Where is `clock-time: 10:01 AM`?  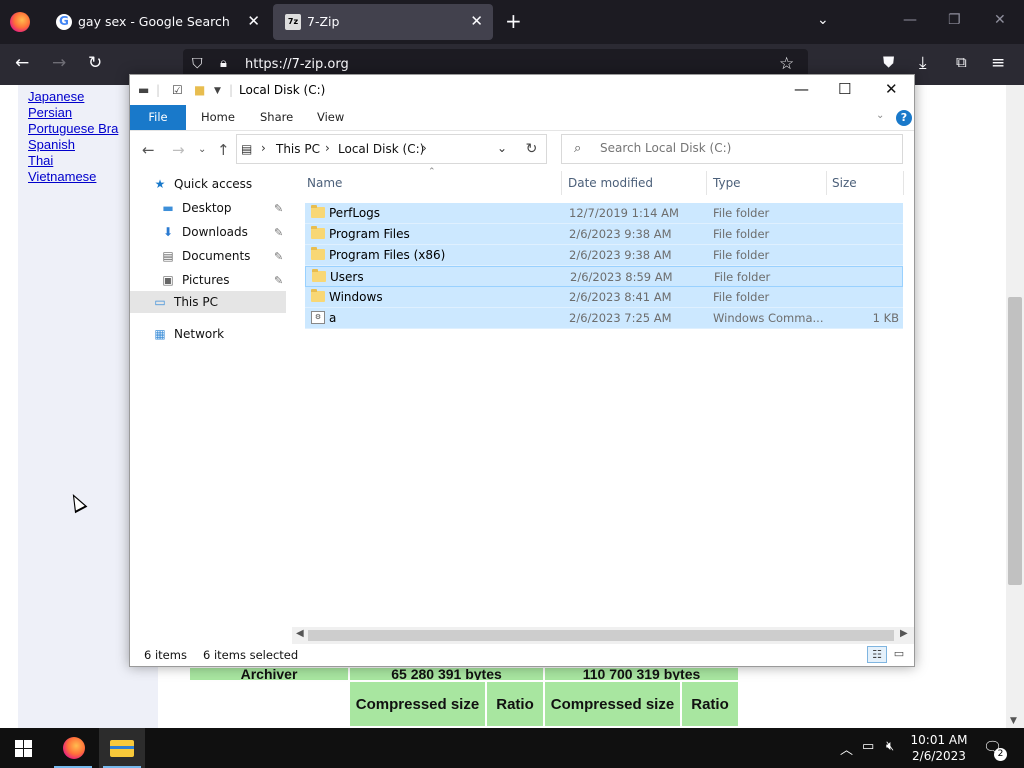 clock-time: 10:01 AM is located at coordinates (939, 740).